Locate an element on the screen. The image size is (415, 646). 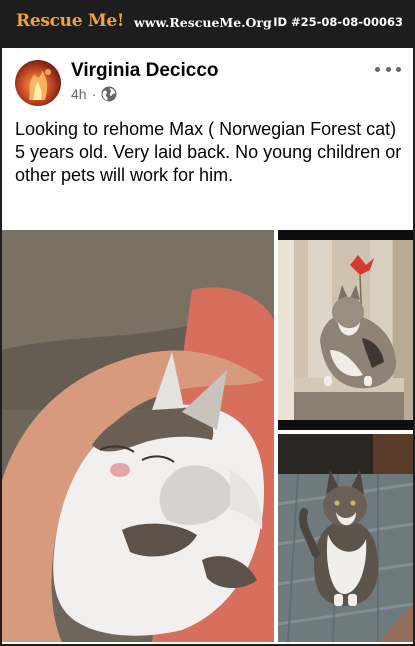
post-photo-cat-tree is located at coordinates (345, 330).